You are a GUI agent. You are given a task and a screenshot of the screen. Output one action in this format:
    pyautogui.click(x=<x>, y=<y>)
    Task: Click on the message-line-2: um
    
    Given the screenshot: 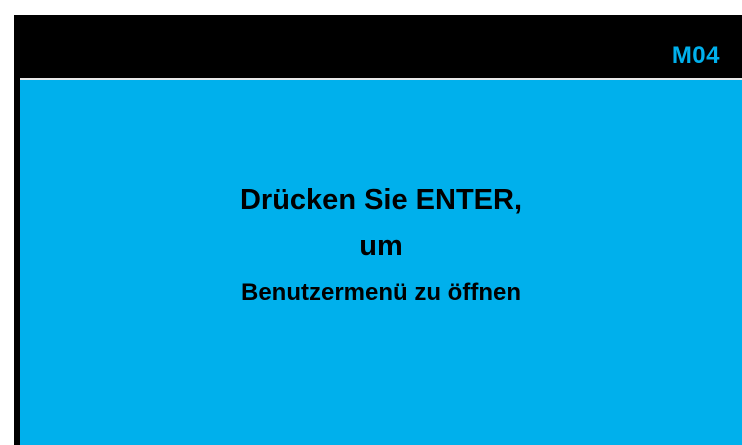 What is the action you would take?
    pyautogui.click(x=381, y=246)
    